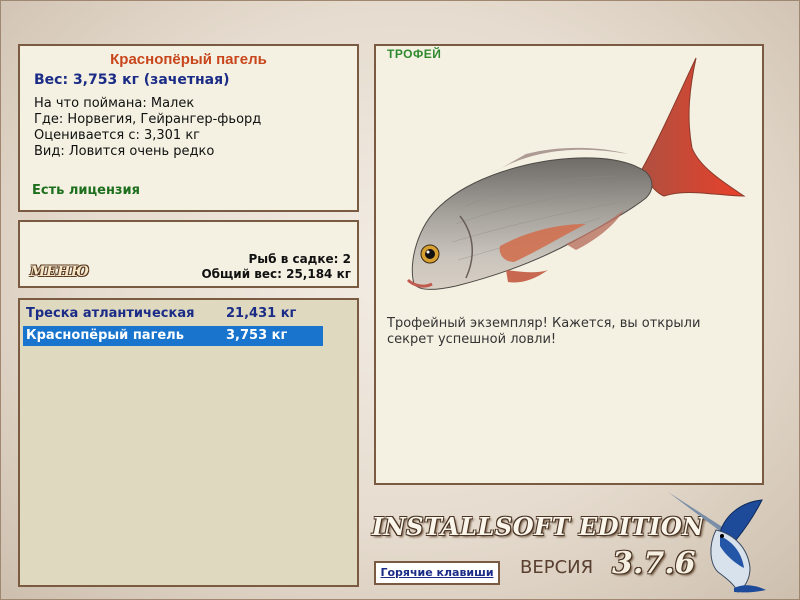  What do you see at coordinates (117, 135) in the screenshot?
I see `threshold-line: Оценивается с: 3,301 кг` at bounding box center [117, 135].